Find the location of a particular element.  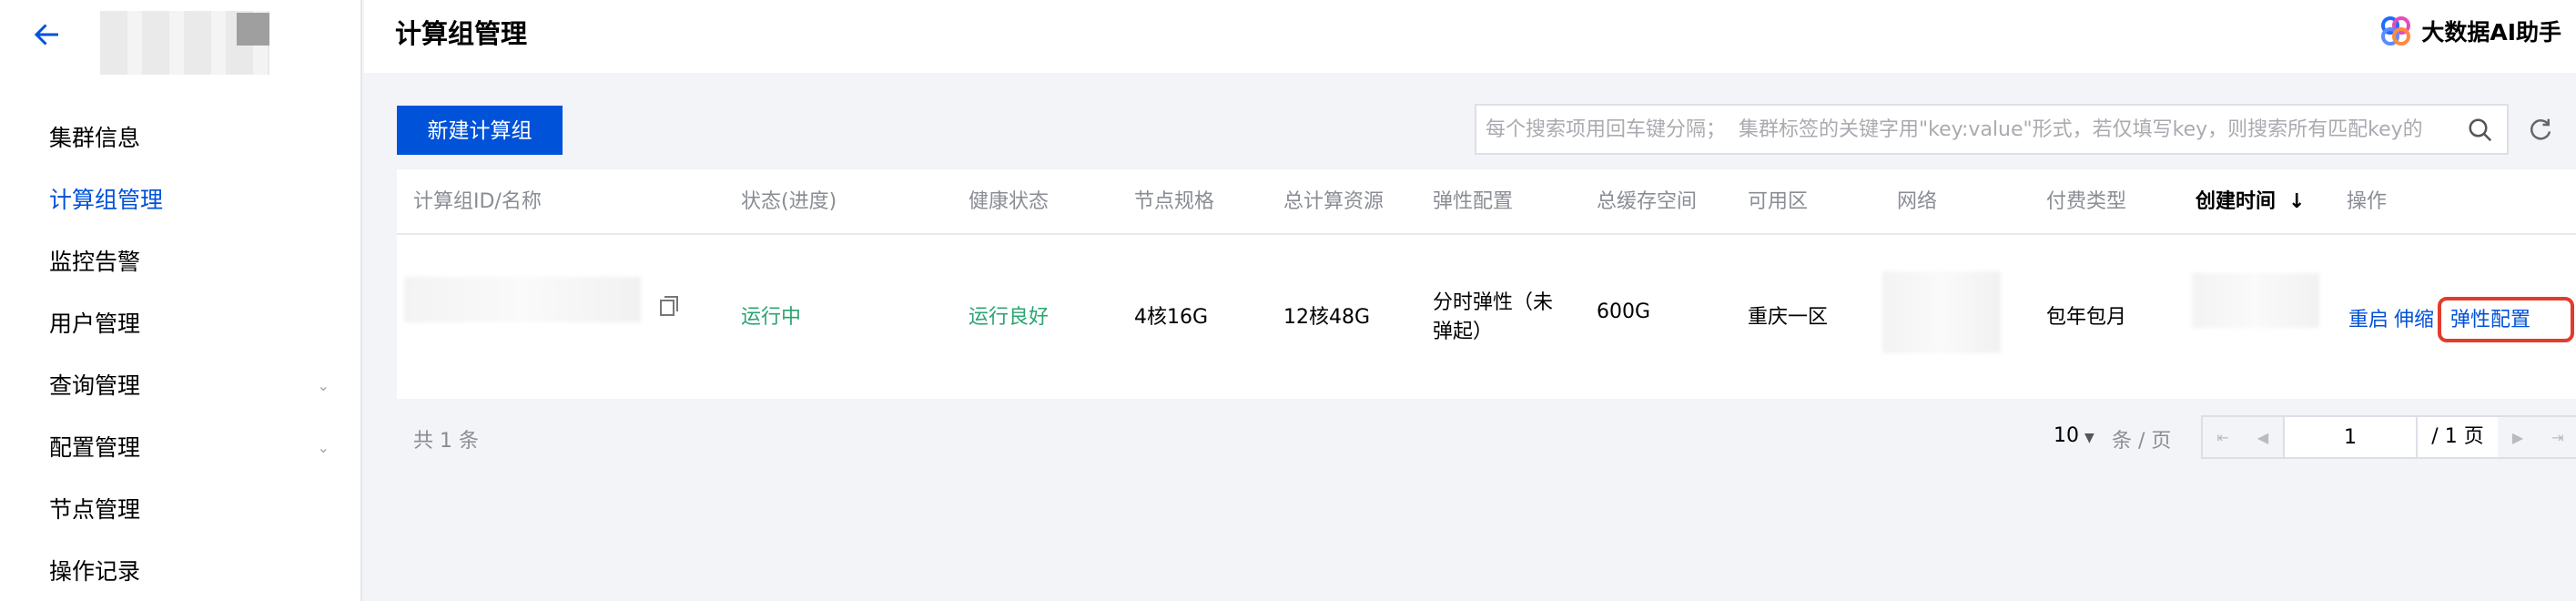

column-header: 付费类型 is located at coordinates (2086, 201).